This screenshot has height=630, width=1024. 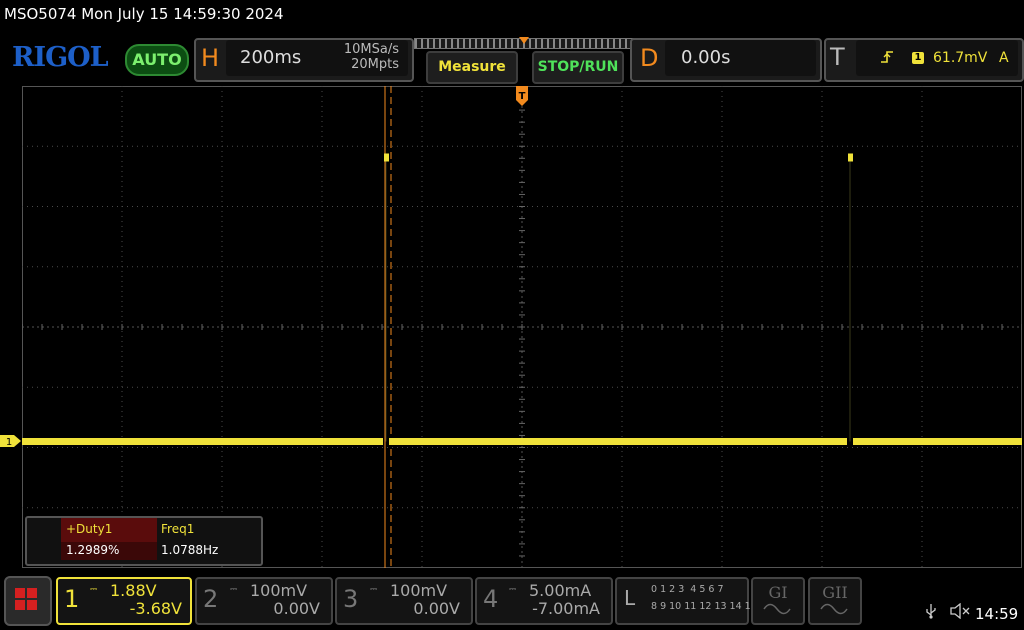 I want to click on rigol-logo: RIGOL, so click(x=60, y=57).